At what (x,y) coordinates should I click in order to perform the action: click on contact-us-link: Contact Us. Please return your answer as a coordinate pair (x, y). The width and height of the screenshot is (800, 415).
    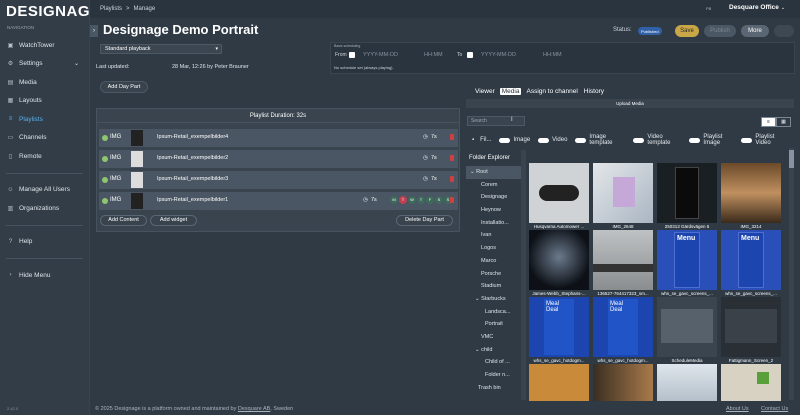
    Looking at the image, I should click on (774, 409).